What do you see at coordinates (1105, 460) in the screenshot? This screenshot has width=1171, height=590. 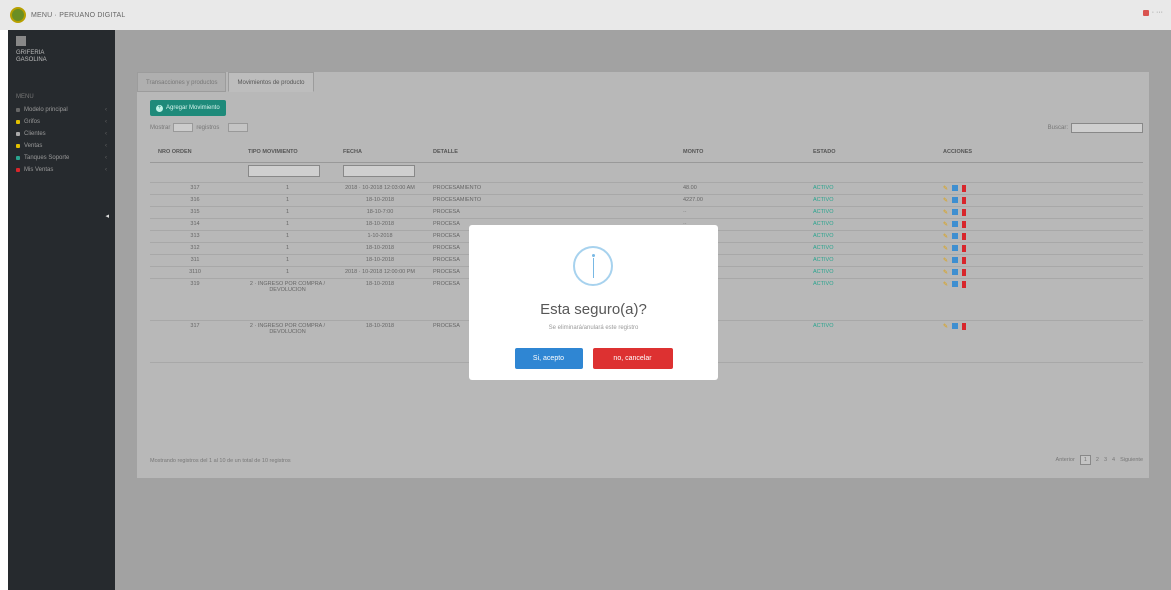 I see `pagination-page-3: 3` at bounding box center [1105, 460].